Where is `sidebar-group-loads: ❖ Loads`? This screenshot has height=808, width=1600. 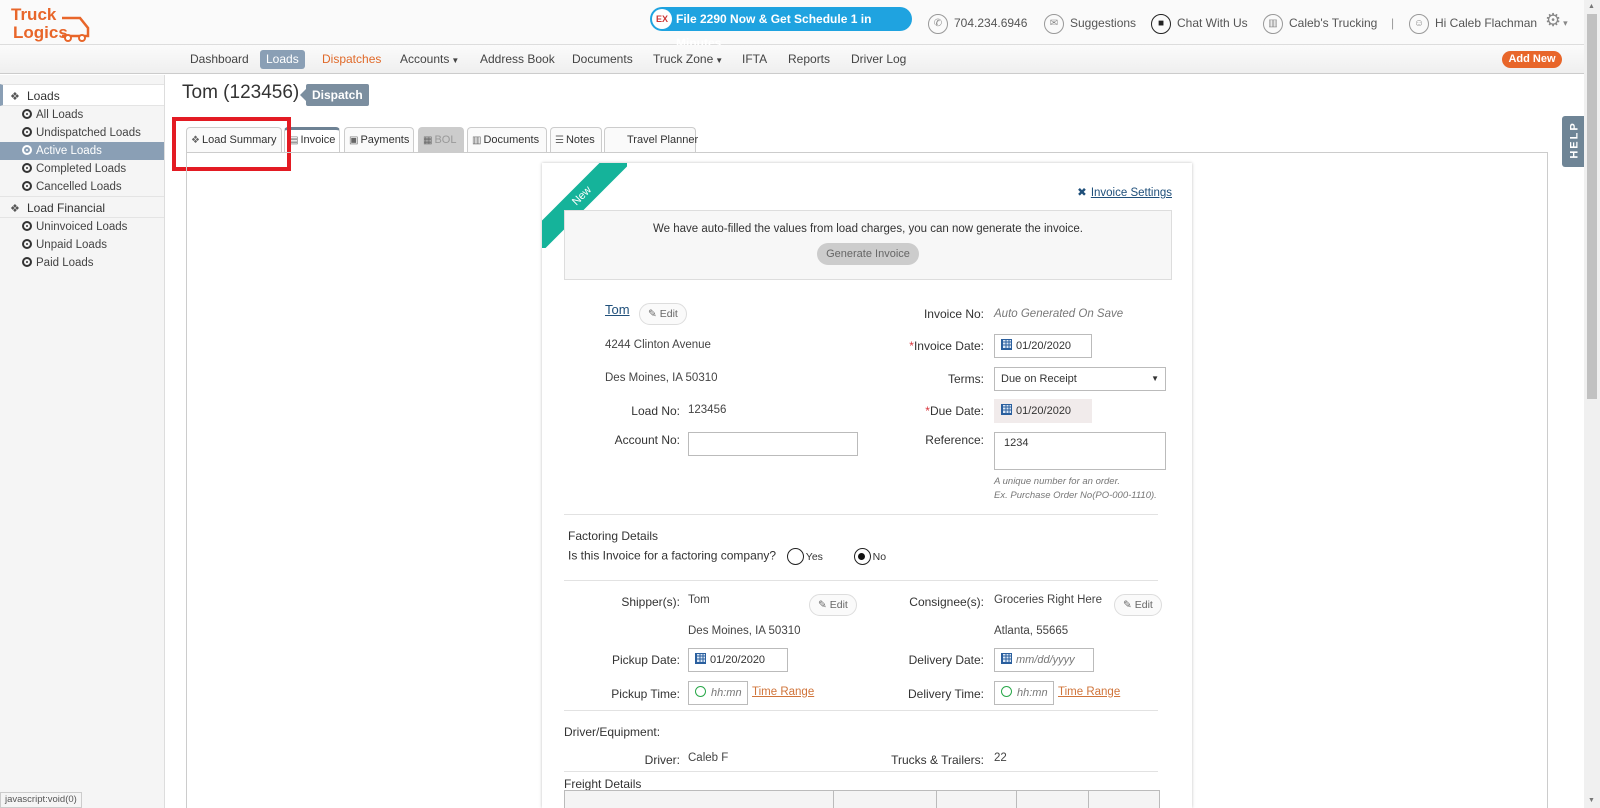 sidebar-group-loads: ❖ Loads is located at coordinates (82, 95).